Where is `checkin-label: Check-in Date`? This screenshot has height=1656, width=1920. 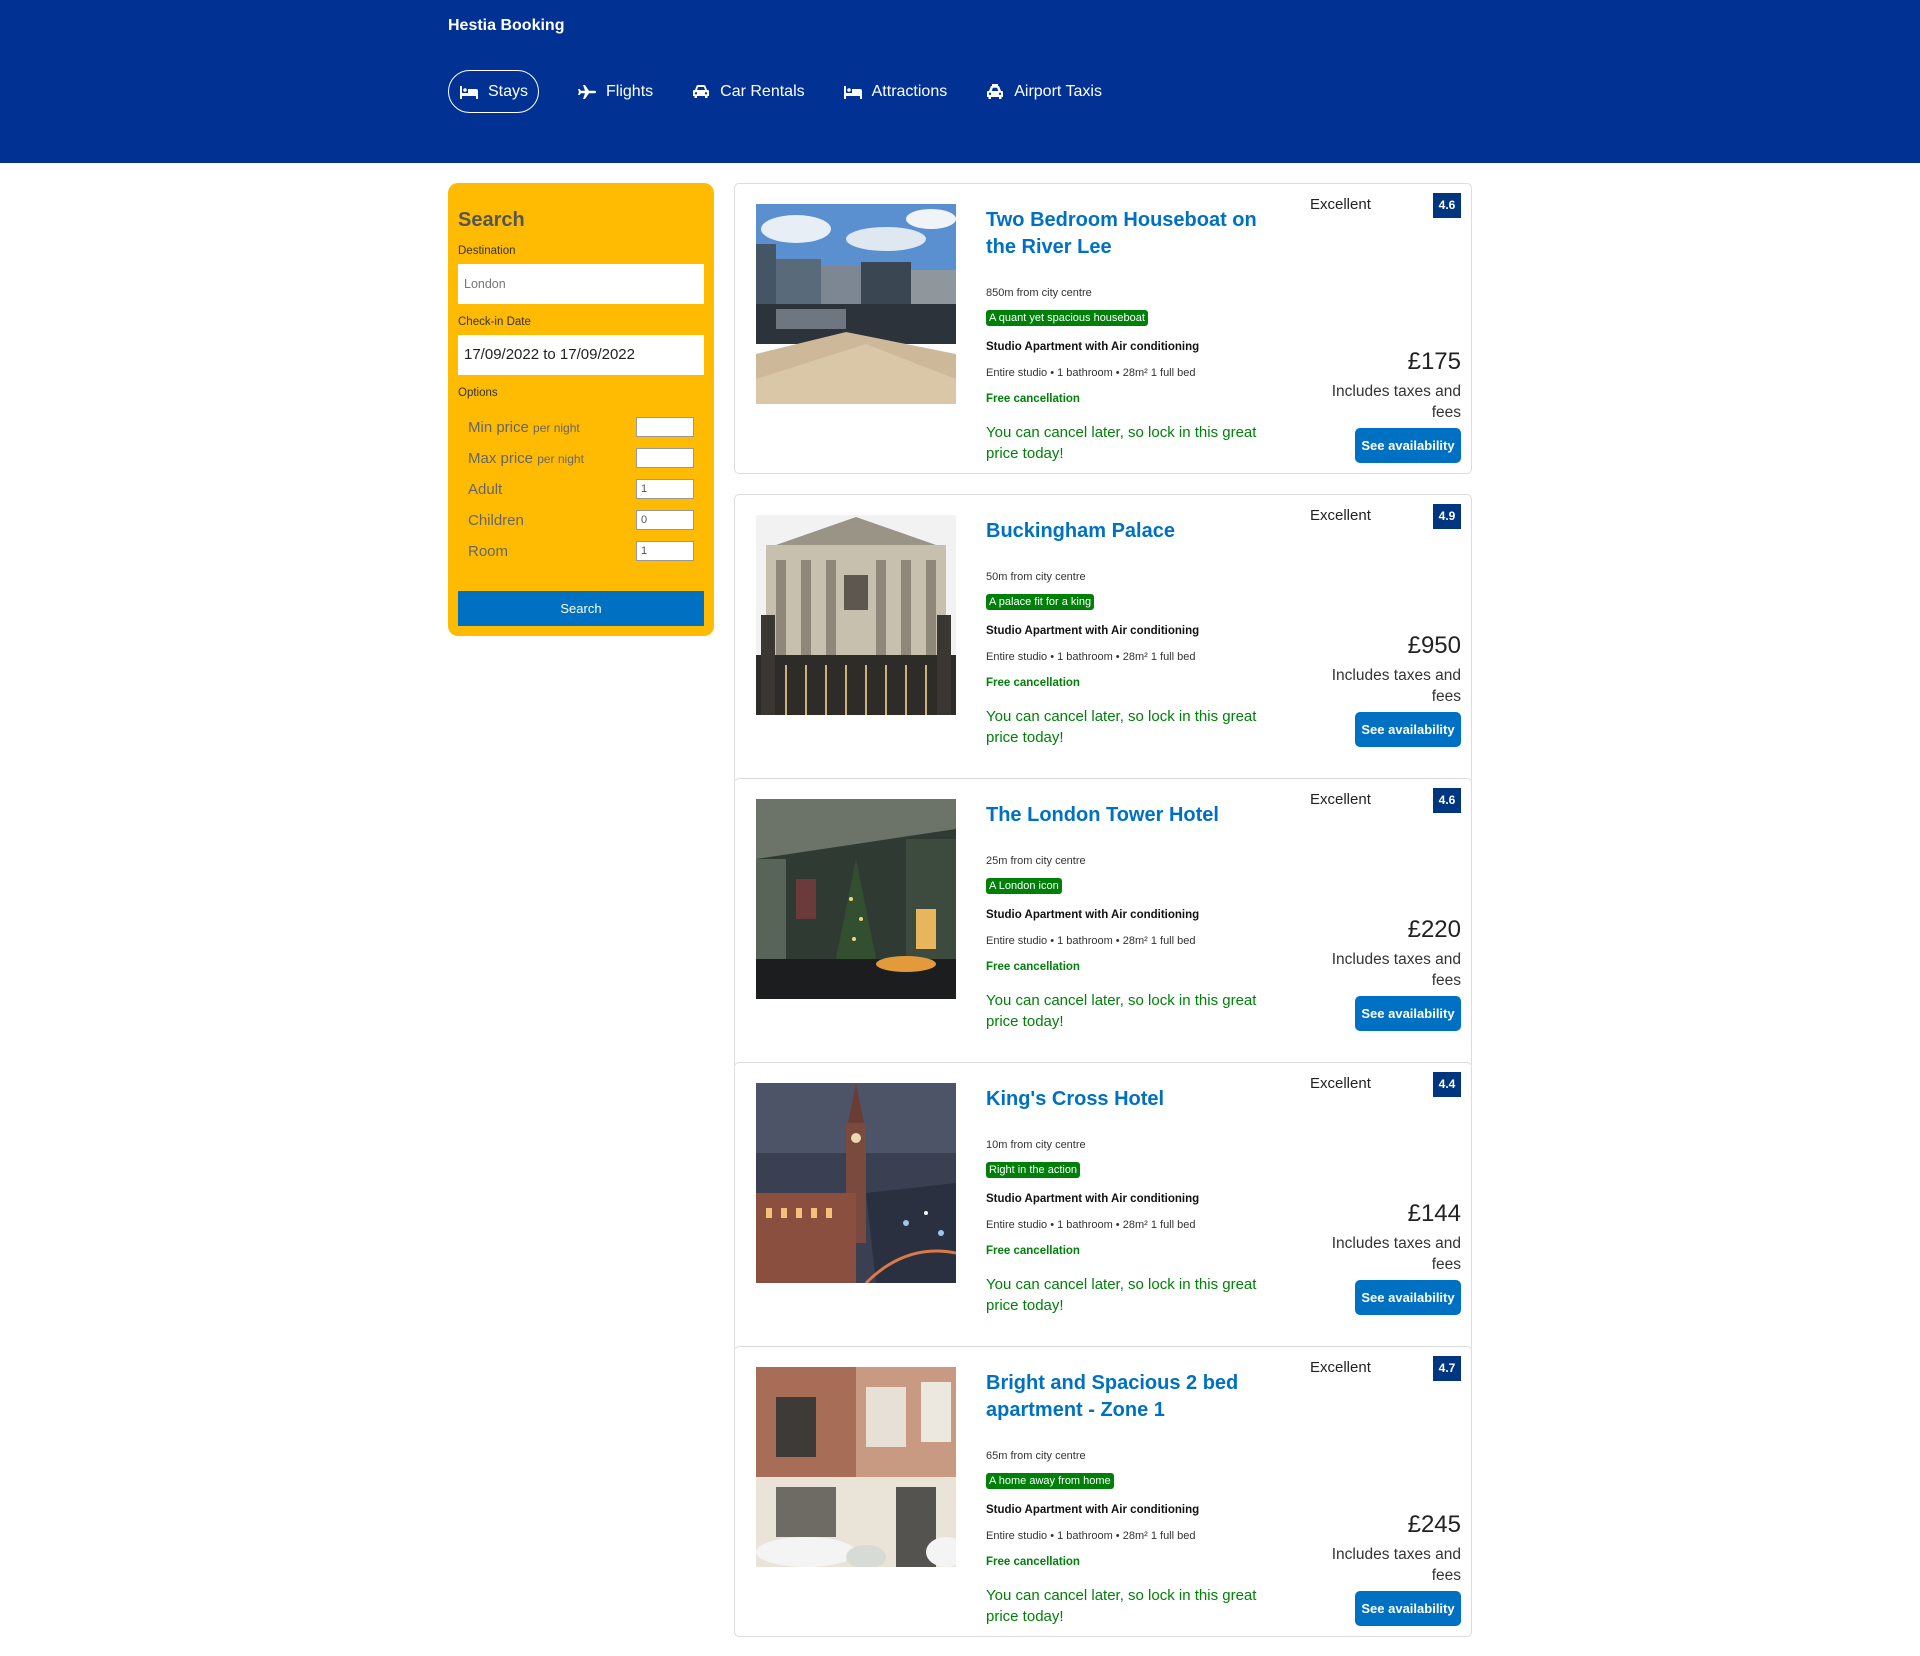
checkin-label: Check-in Date is located at coordinates (494, 322).